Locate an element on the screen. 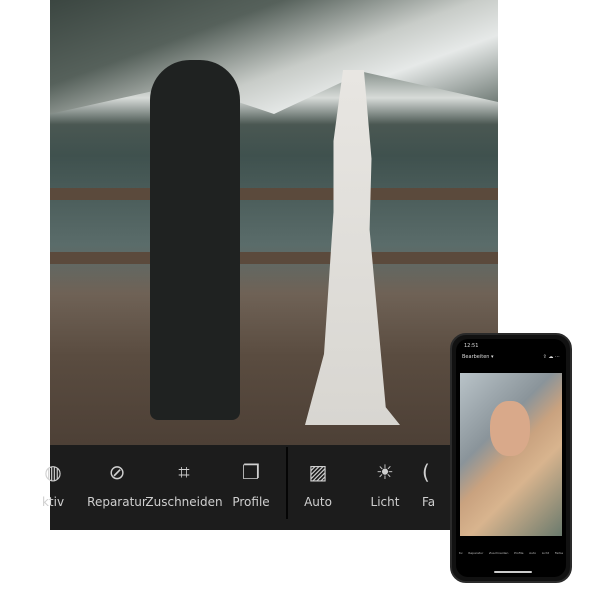 Image resolution: width=600 pixels, height=600 pixels. home-indicator is located at coordinates (513, 572).